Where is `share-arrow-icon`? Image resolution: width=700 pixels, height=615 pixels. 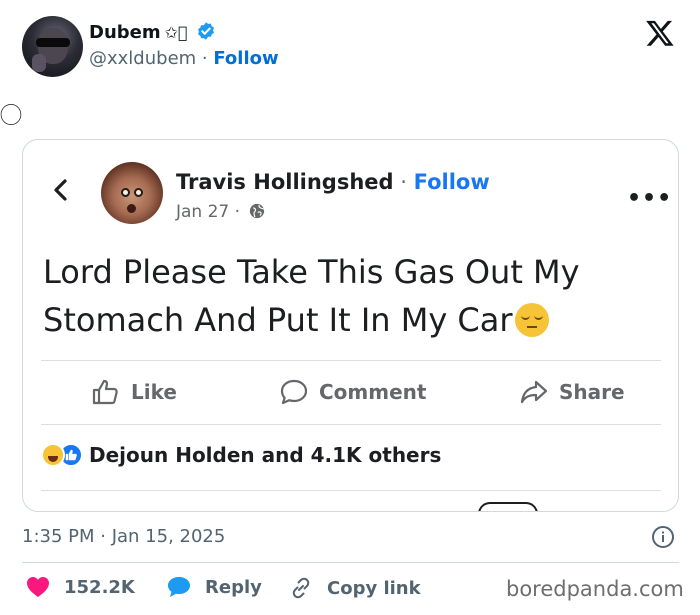 share-arrow-icon is located at coordinates (534, 392).